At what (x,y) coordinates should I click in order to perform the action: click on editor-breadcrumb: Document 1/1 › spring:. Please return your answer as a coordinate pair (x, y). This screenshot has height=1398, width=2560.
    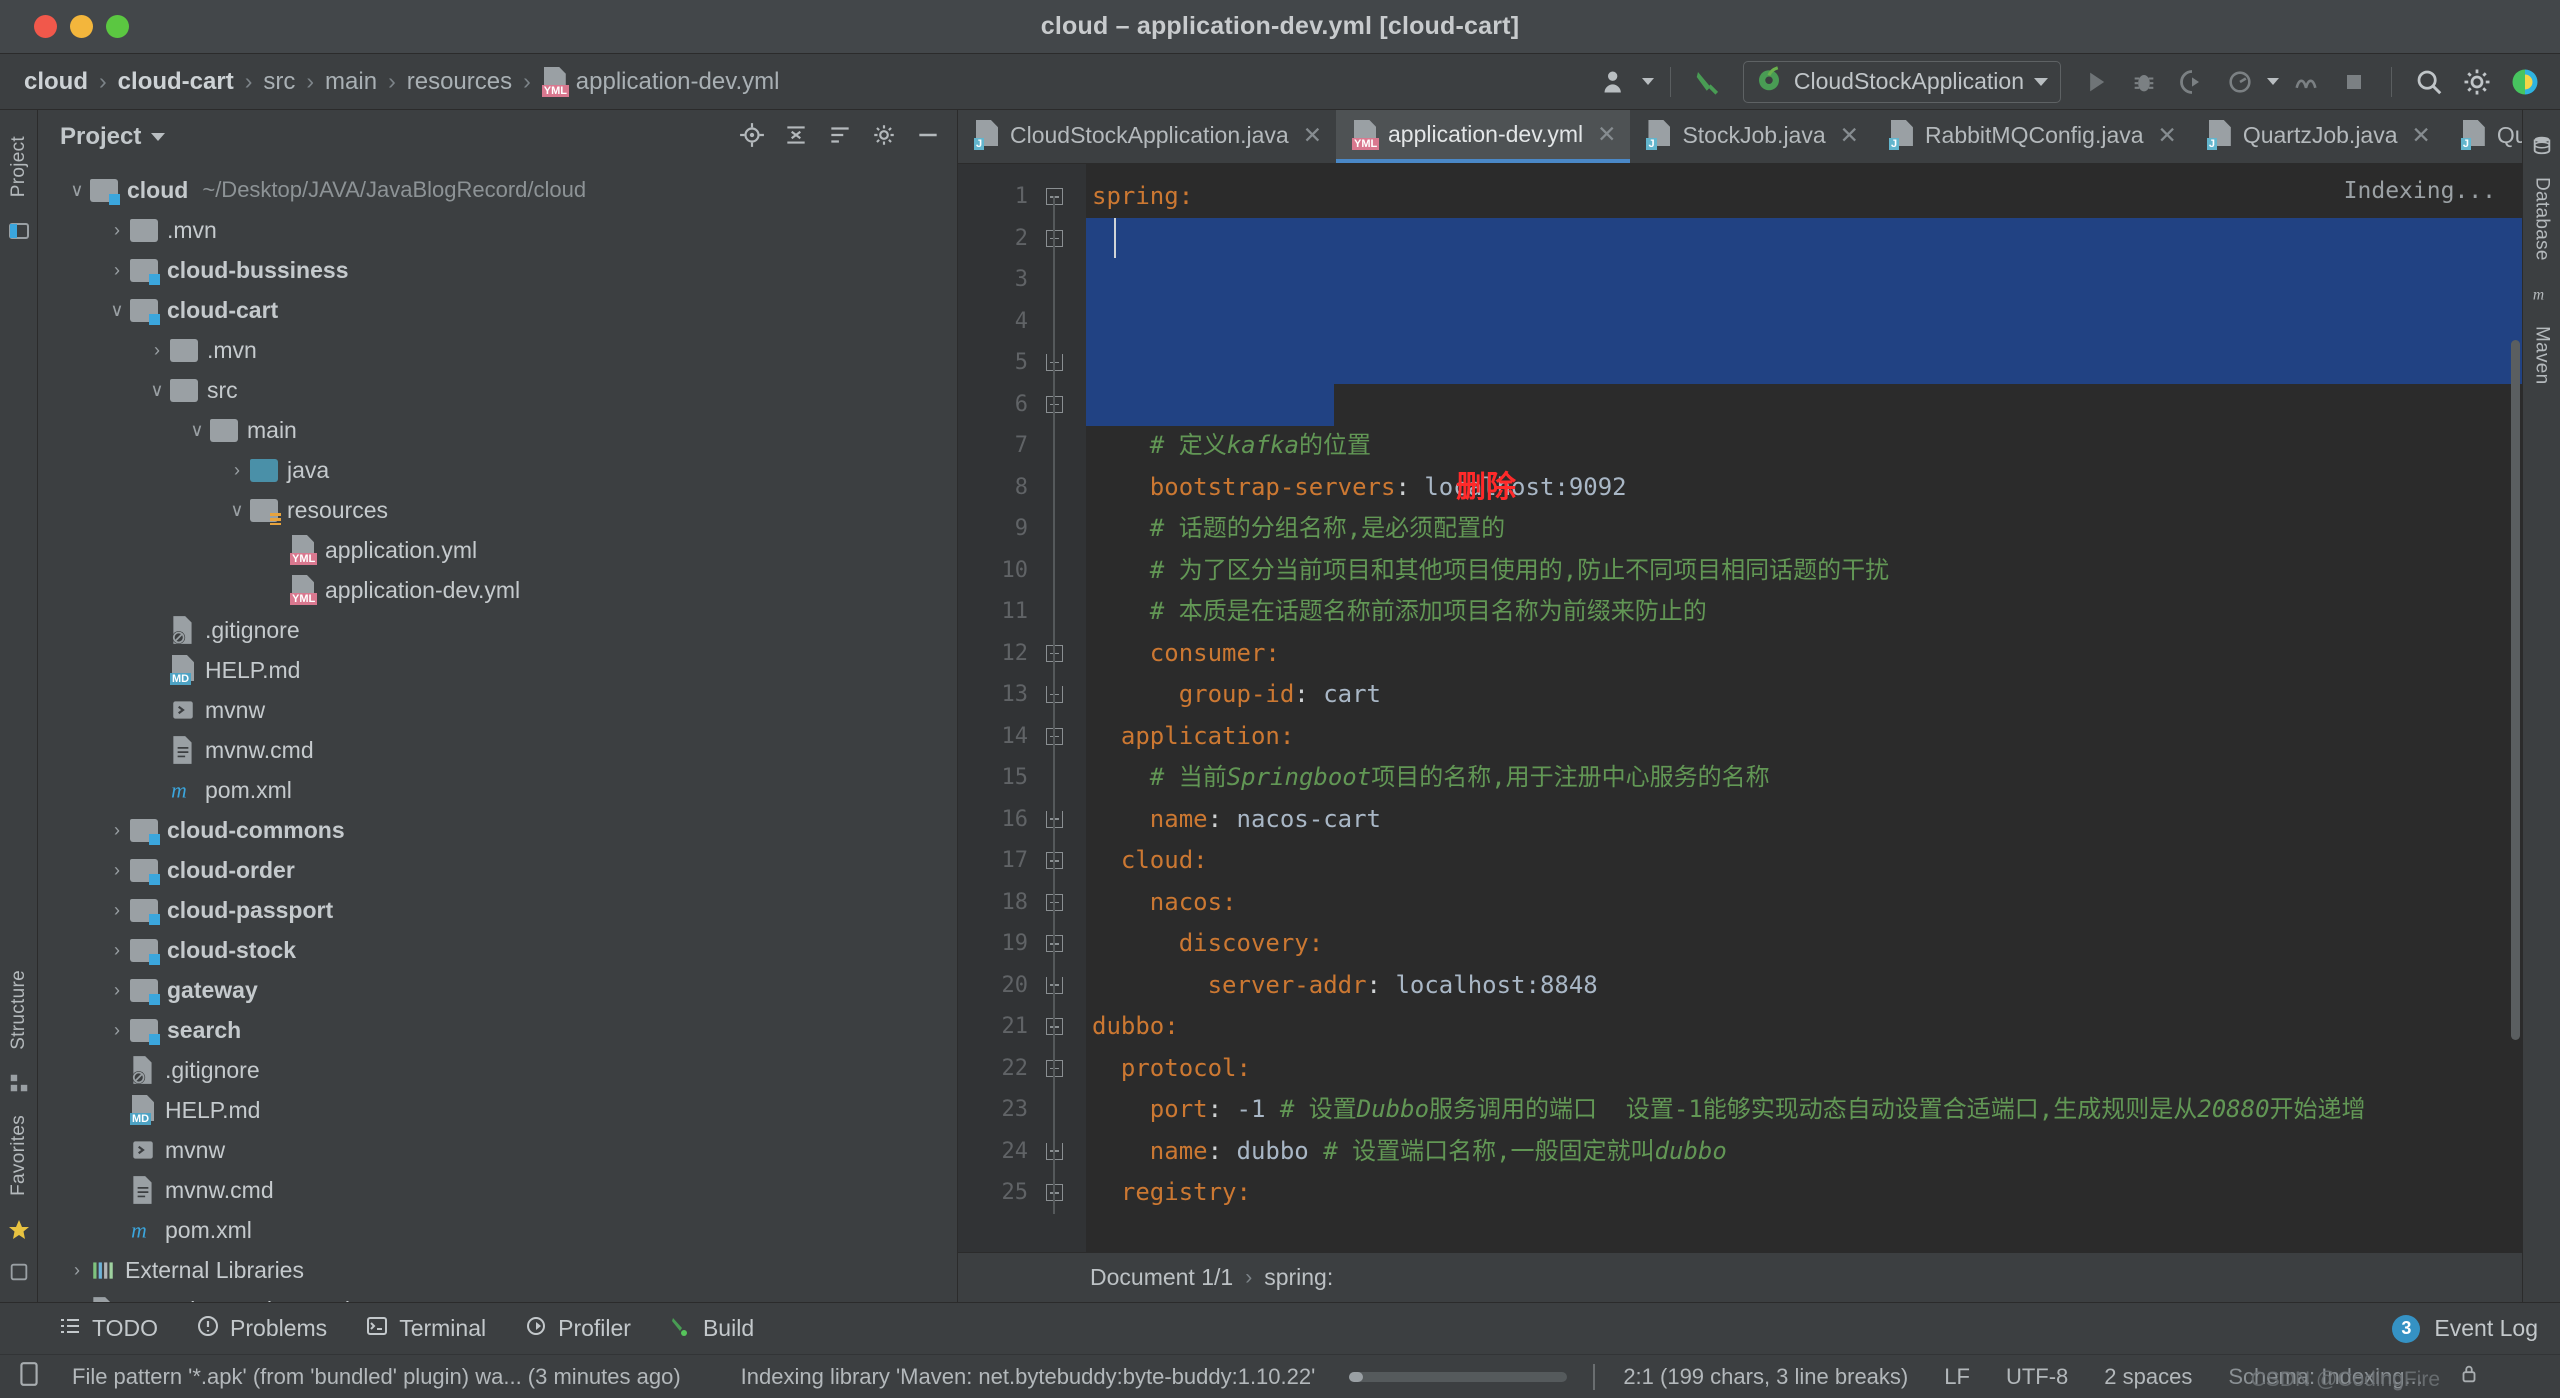
    Looking at the image, I should click on (1740, 1277).